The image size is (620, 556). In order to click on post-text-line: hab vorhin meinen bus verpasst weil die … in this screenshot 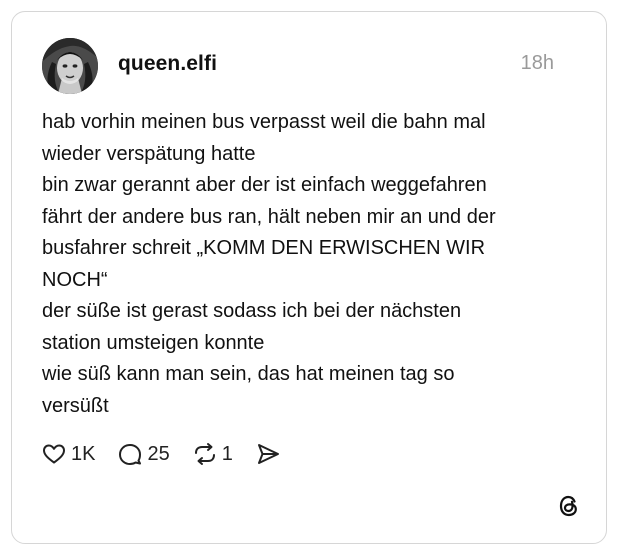, I will do `click(264, 122)`.